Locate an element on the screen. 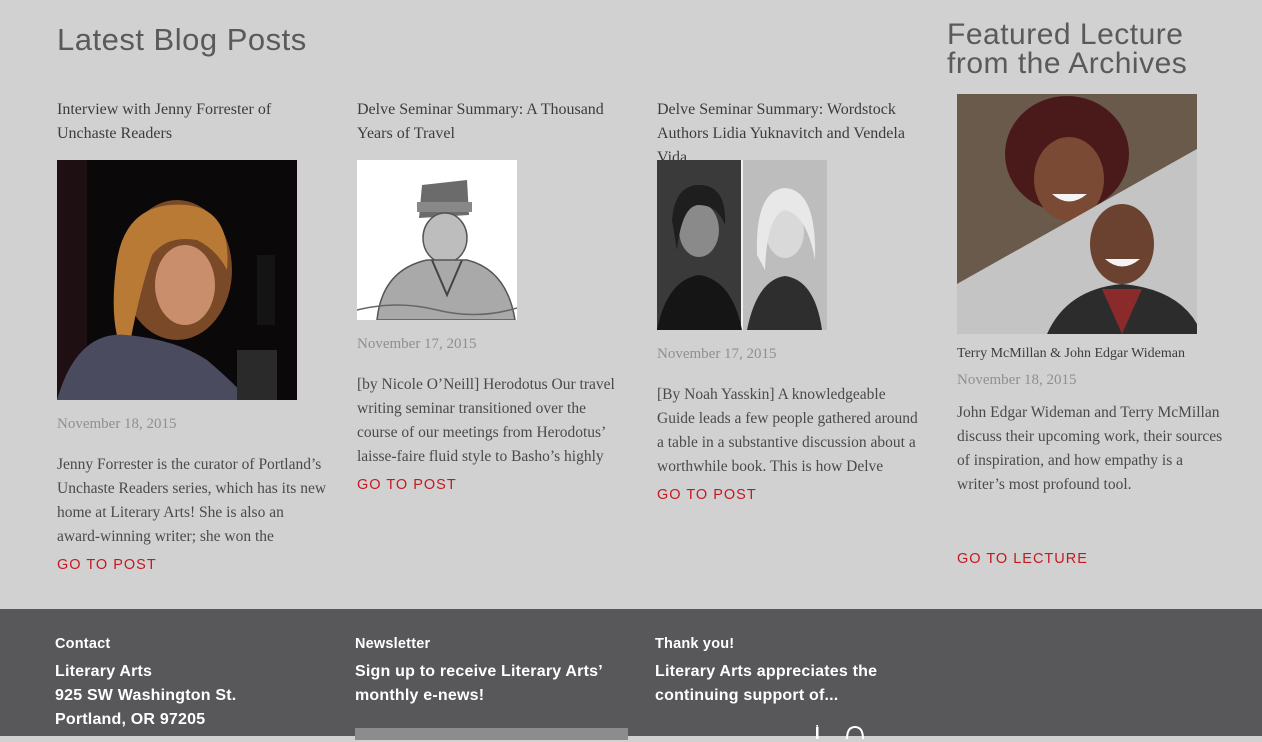 This screenshot has width=1262, height=742. contact-street: 925 SW Washington St. is located at coordinates (146, 695).